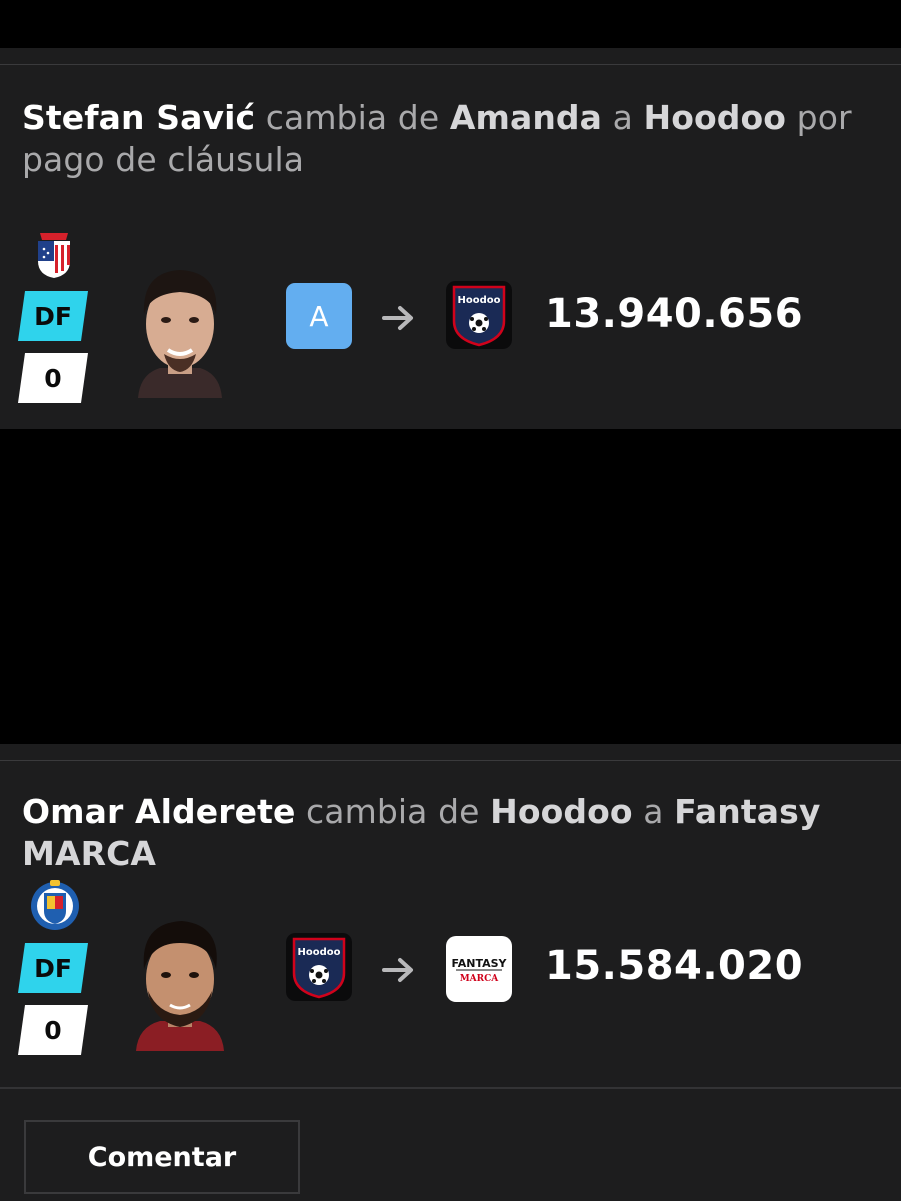 The image size is (901, 1201). What do you see at coordinates (674, 966) in the screenshot?
I see `transfer-amount: 15.584.020` at bounding box center [674, 966].